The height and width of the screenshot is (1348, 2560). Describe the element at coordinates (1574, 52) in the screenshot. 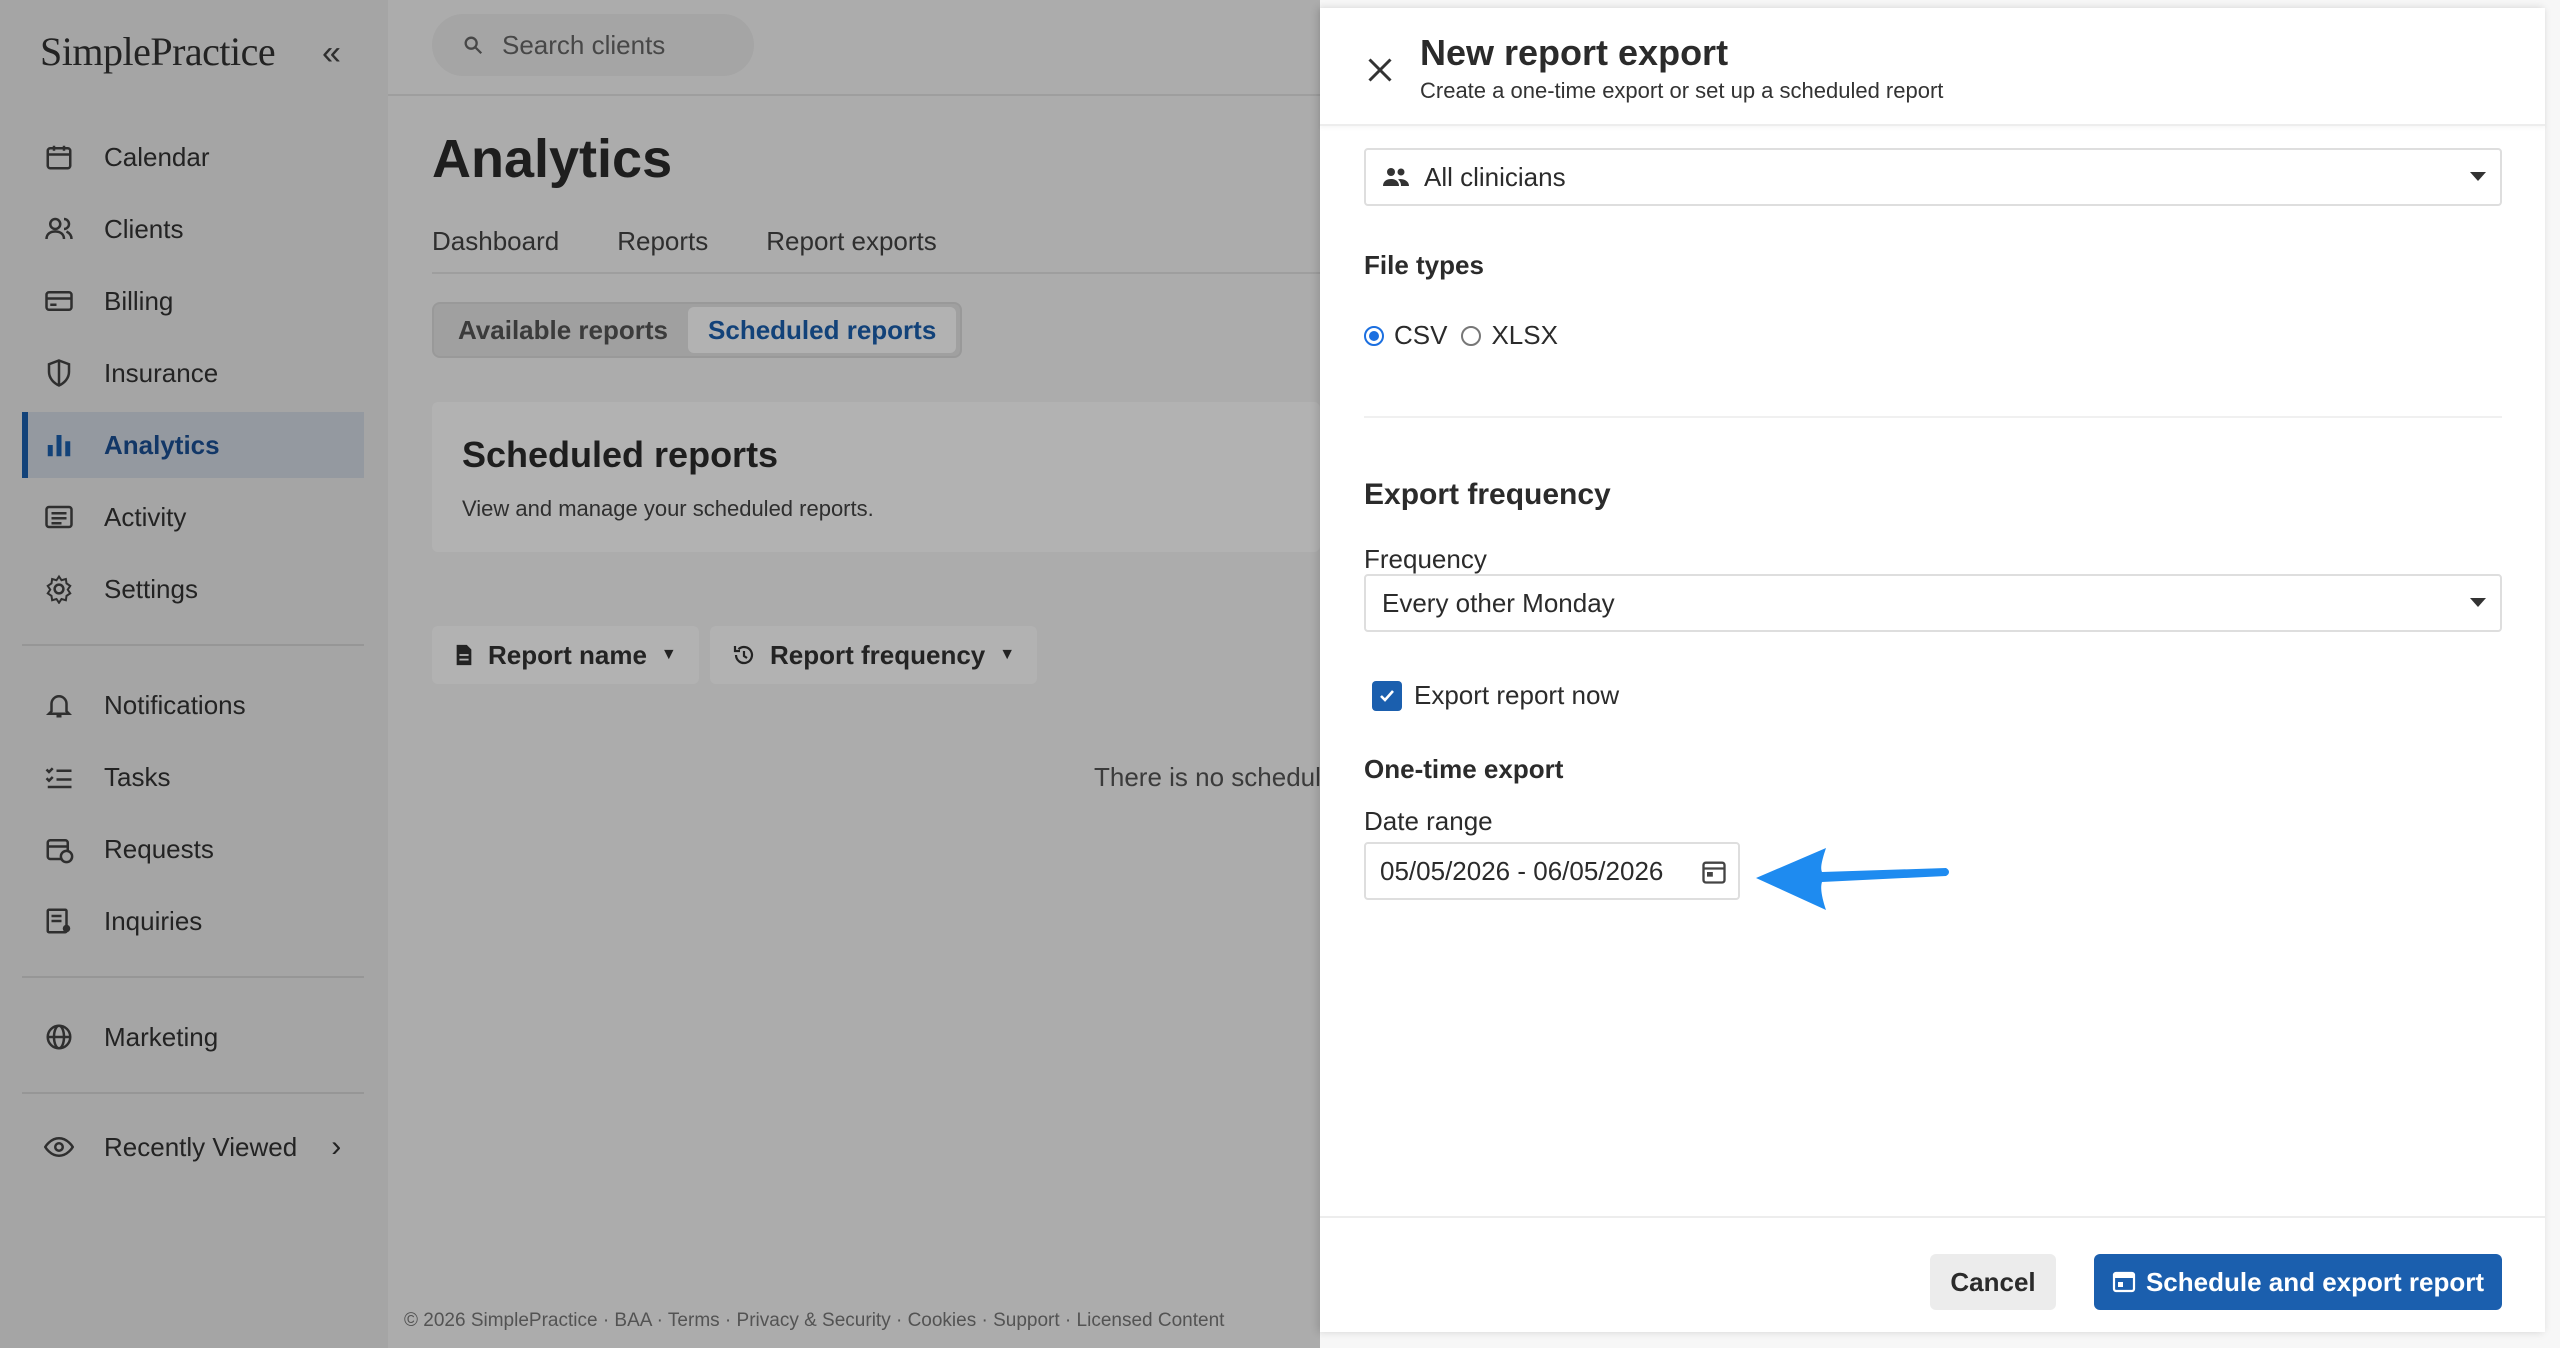

I see `panel-title: New report export` at that location.